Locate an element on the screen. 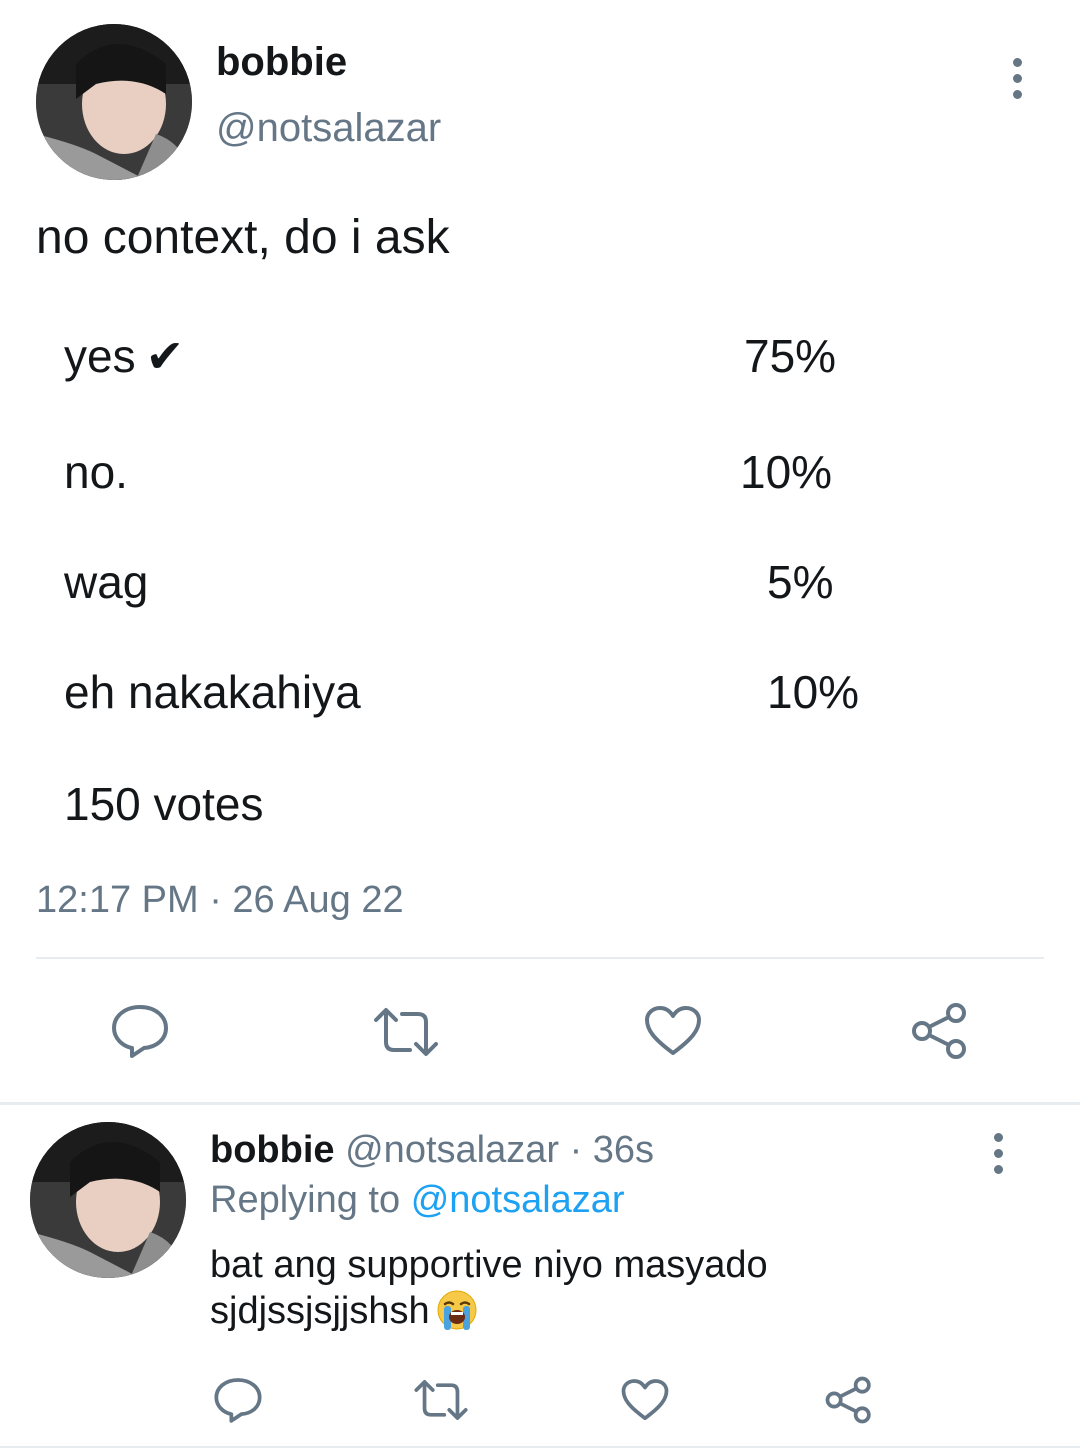  tweet-timestamp: 12:17 PM · 26 Aug 22 is located at coordinates (220, 900).